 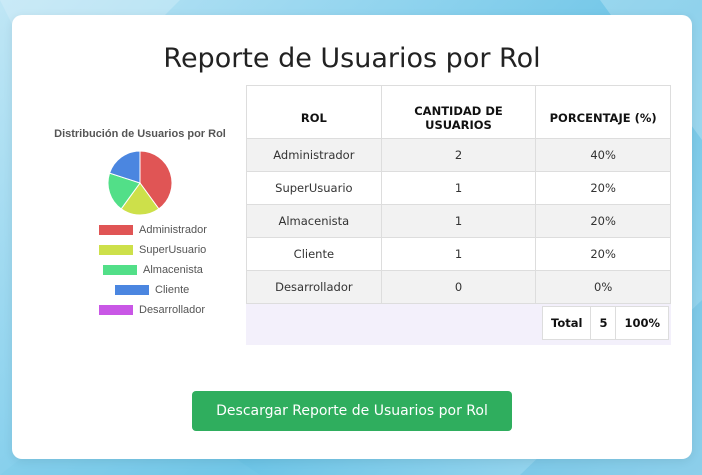 I want to click on legend-label: Cliente, so click(x=172, y=290).